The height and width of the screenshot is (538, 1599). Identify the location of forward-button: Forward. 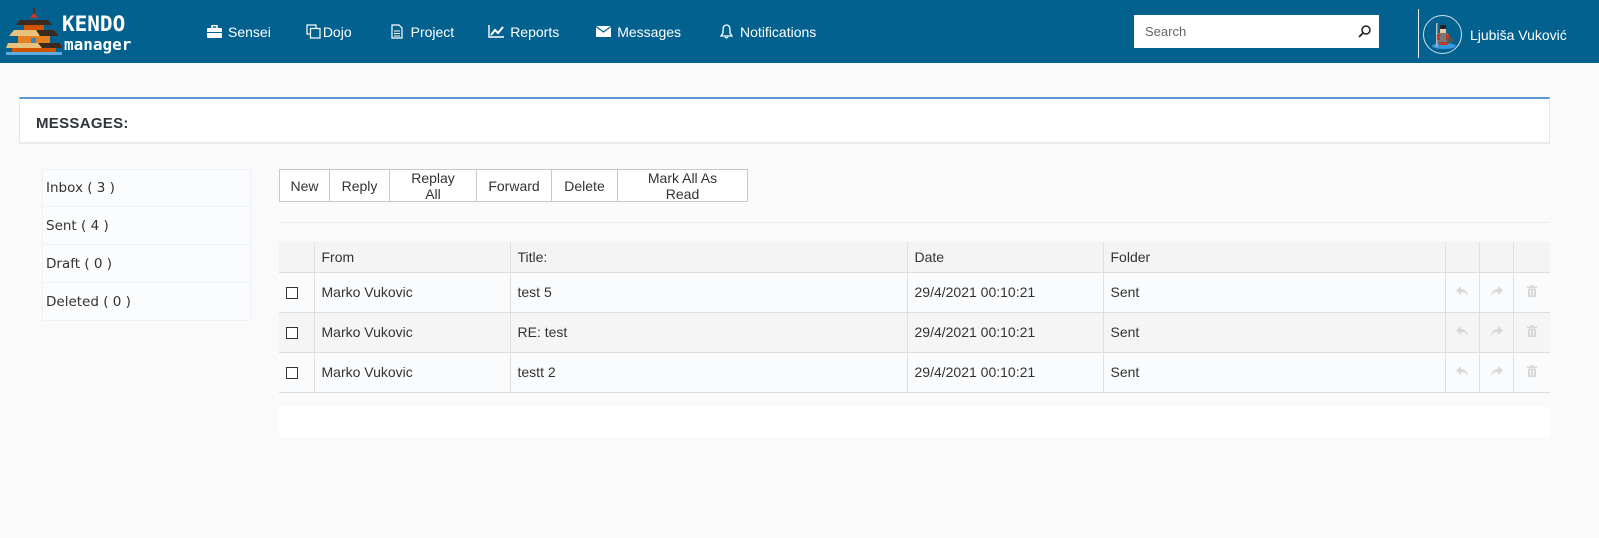
(514, 185).